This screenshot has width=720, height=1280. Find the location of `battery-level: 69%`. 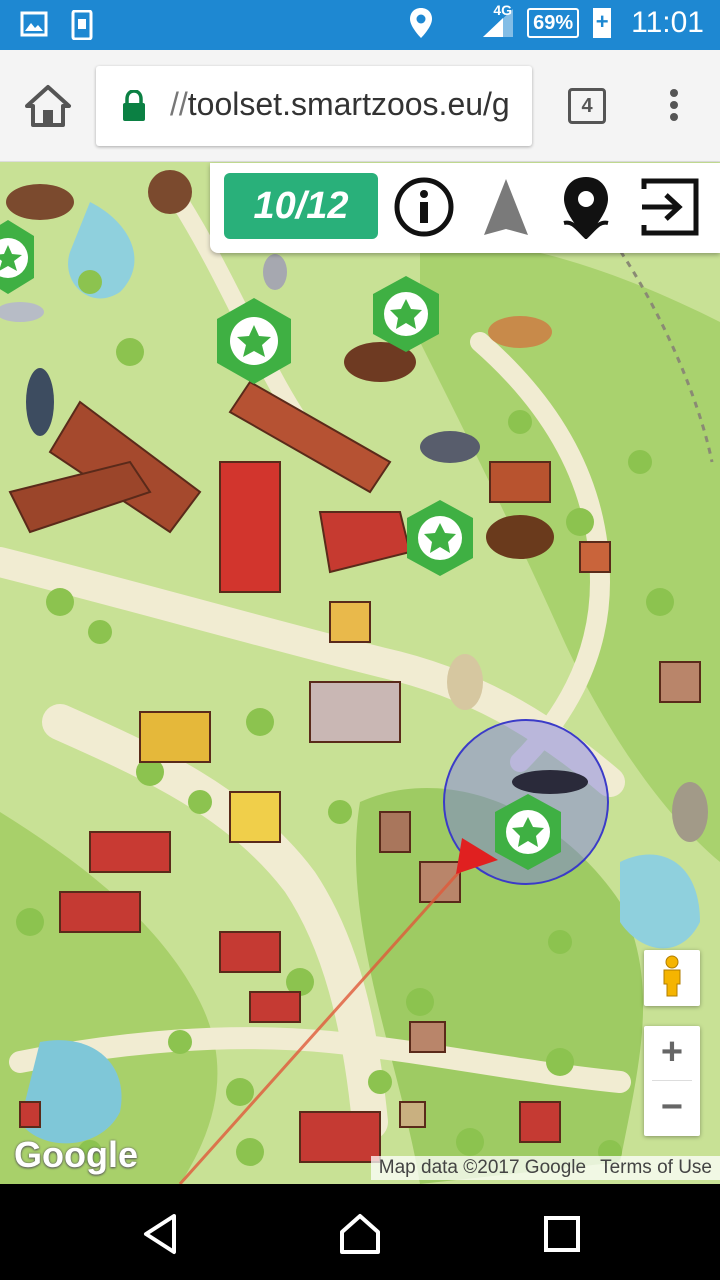

battery-level: 69% is located at coordinates (553, 22).